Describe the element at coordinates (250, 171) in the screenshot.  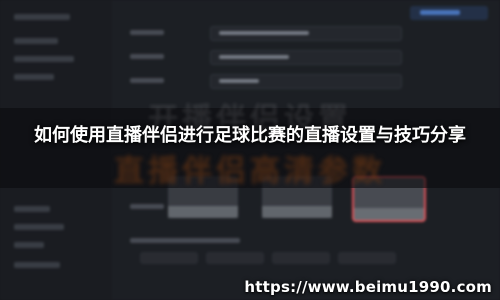
I see `background-headline-bottom: 直播伴侣高清参数` at that location.